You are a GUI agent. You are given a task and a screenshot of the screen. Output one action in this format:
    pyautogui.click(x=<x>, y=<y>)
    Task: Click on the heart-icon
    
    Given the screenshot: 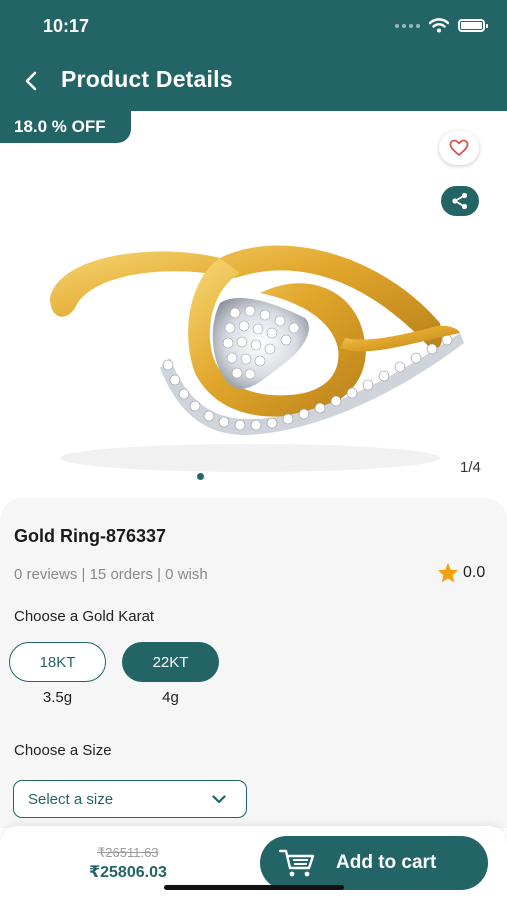 What is the action you would take?
    pyautogui.click(x=459, y=147)
    